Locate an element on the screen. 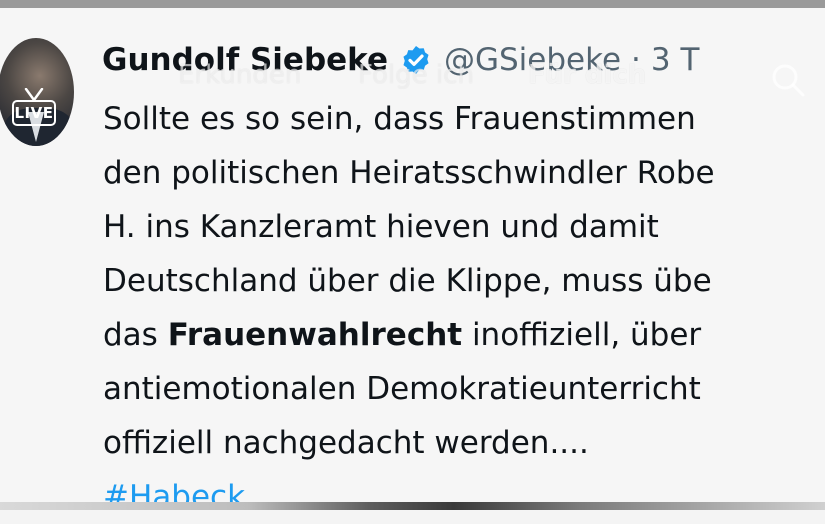 The height and width of the screenshot is (524, 825). tweet-text-fragment: inoffiziell, über is located at coordinates (582, 335).